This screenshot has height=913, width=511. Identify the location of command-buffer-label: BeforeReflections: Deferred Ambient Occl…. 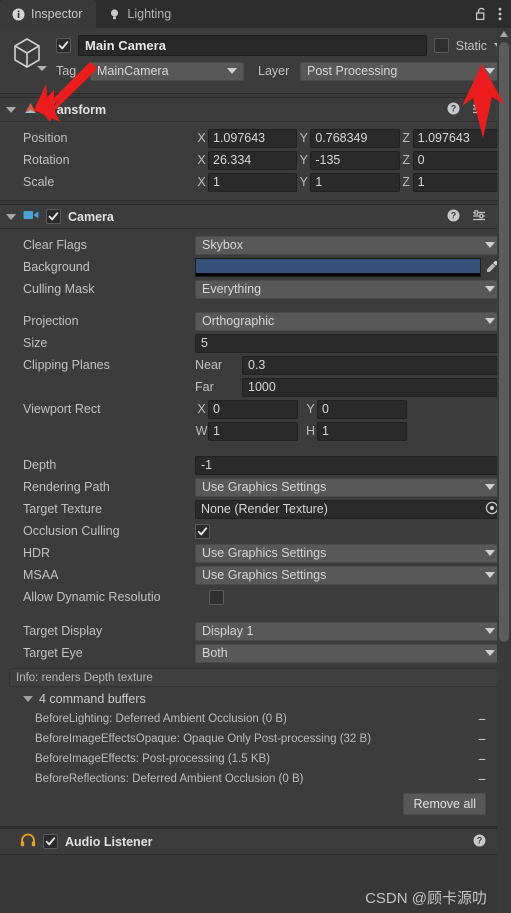
(169, 779).